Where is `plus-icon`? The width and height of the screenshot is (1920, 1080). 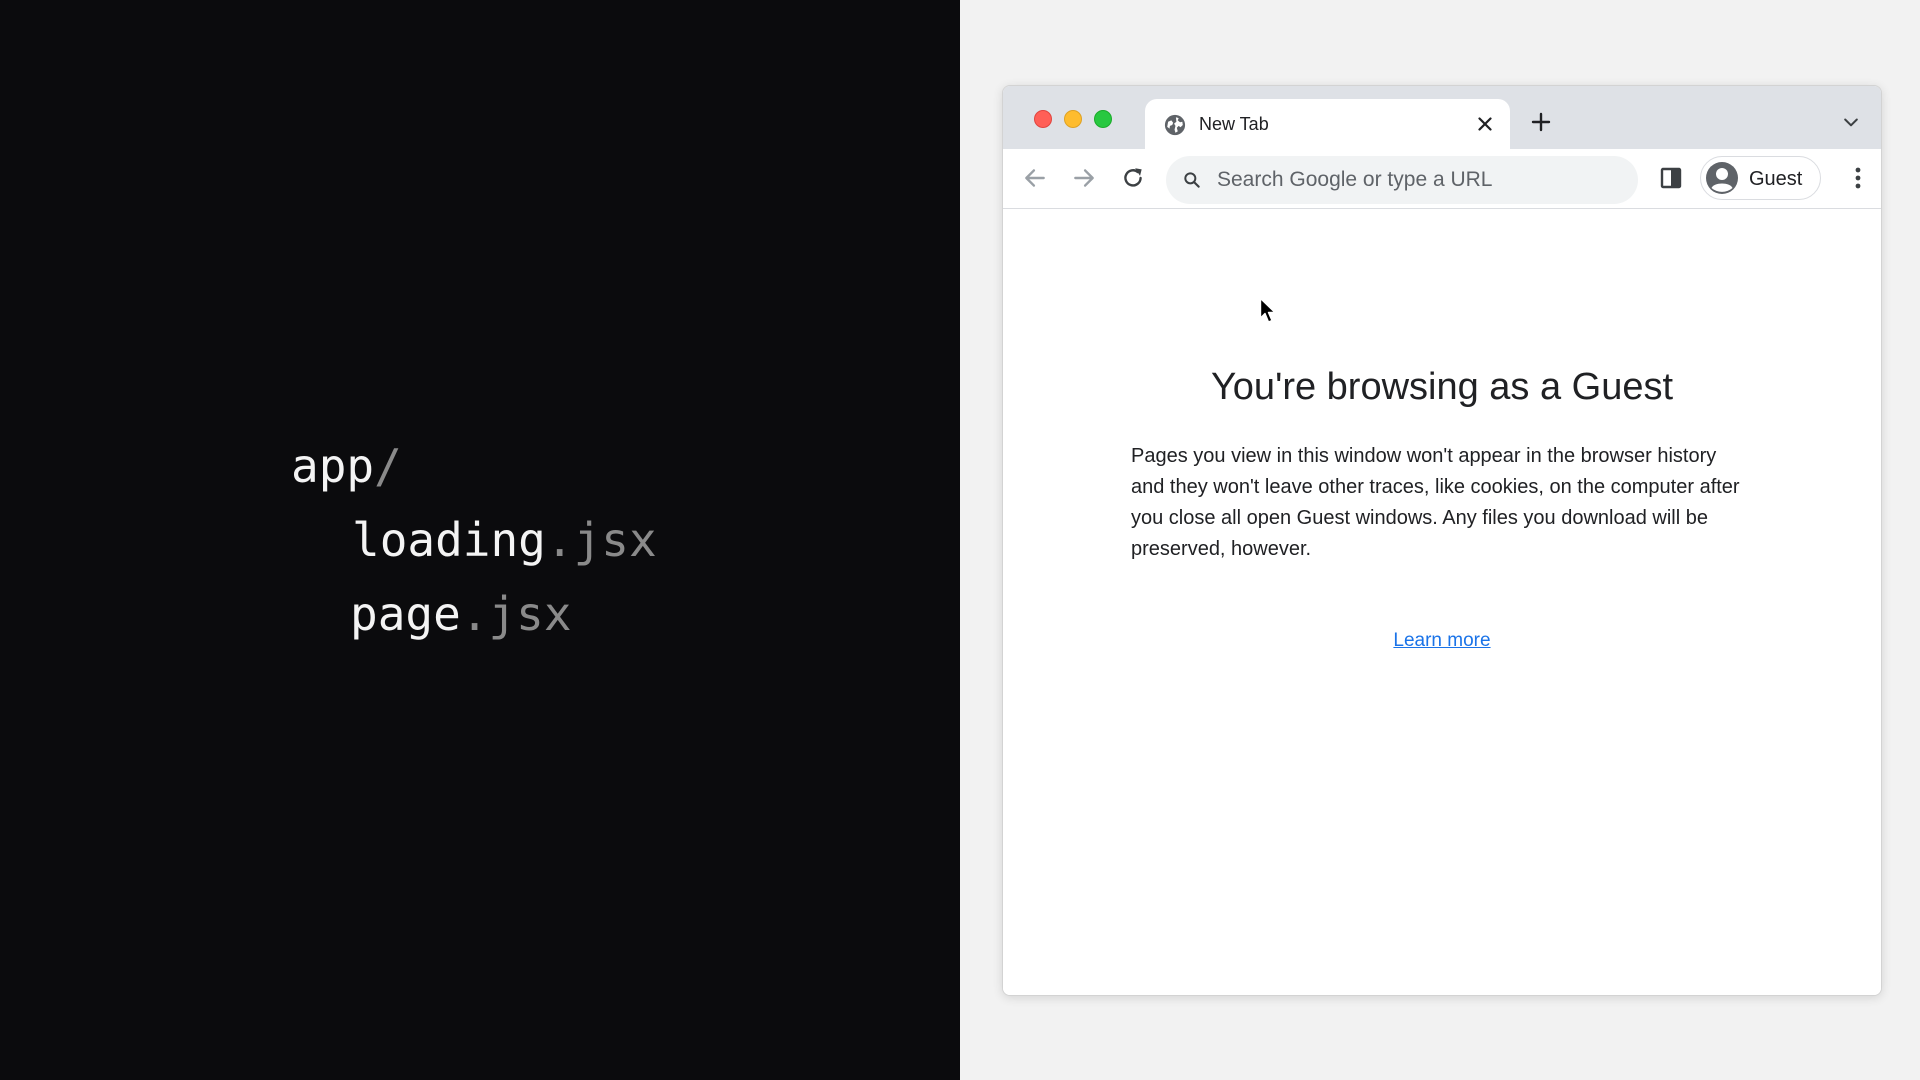 plus-icon is located at coordinates (1541, 122).